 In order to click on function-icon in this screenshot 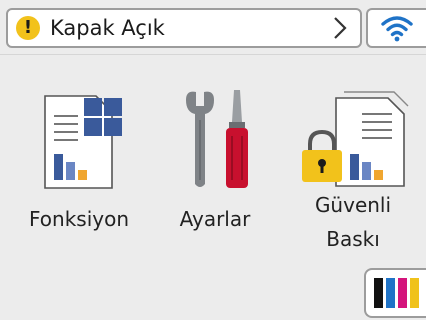, I will do `click(83, 142)`.